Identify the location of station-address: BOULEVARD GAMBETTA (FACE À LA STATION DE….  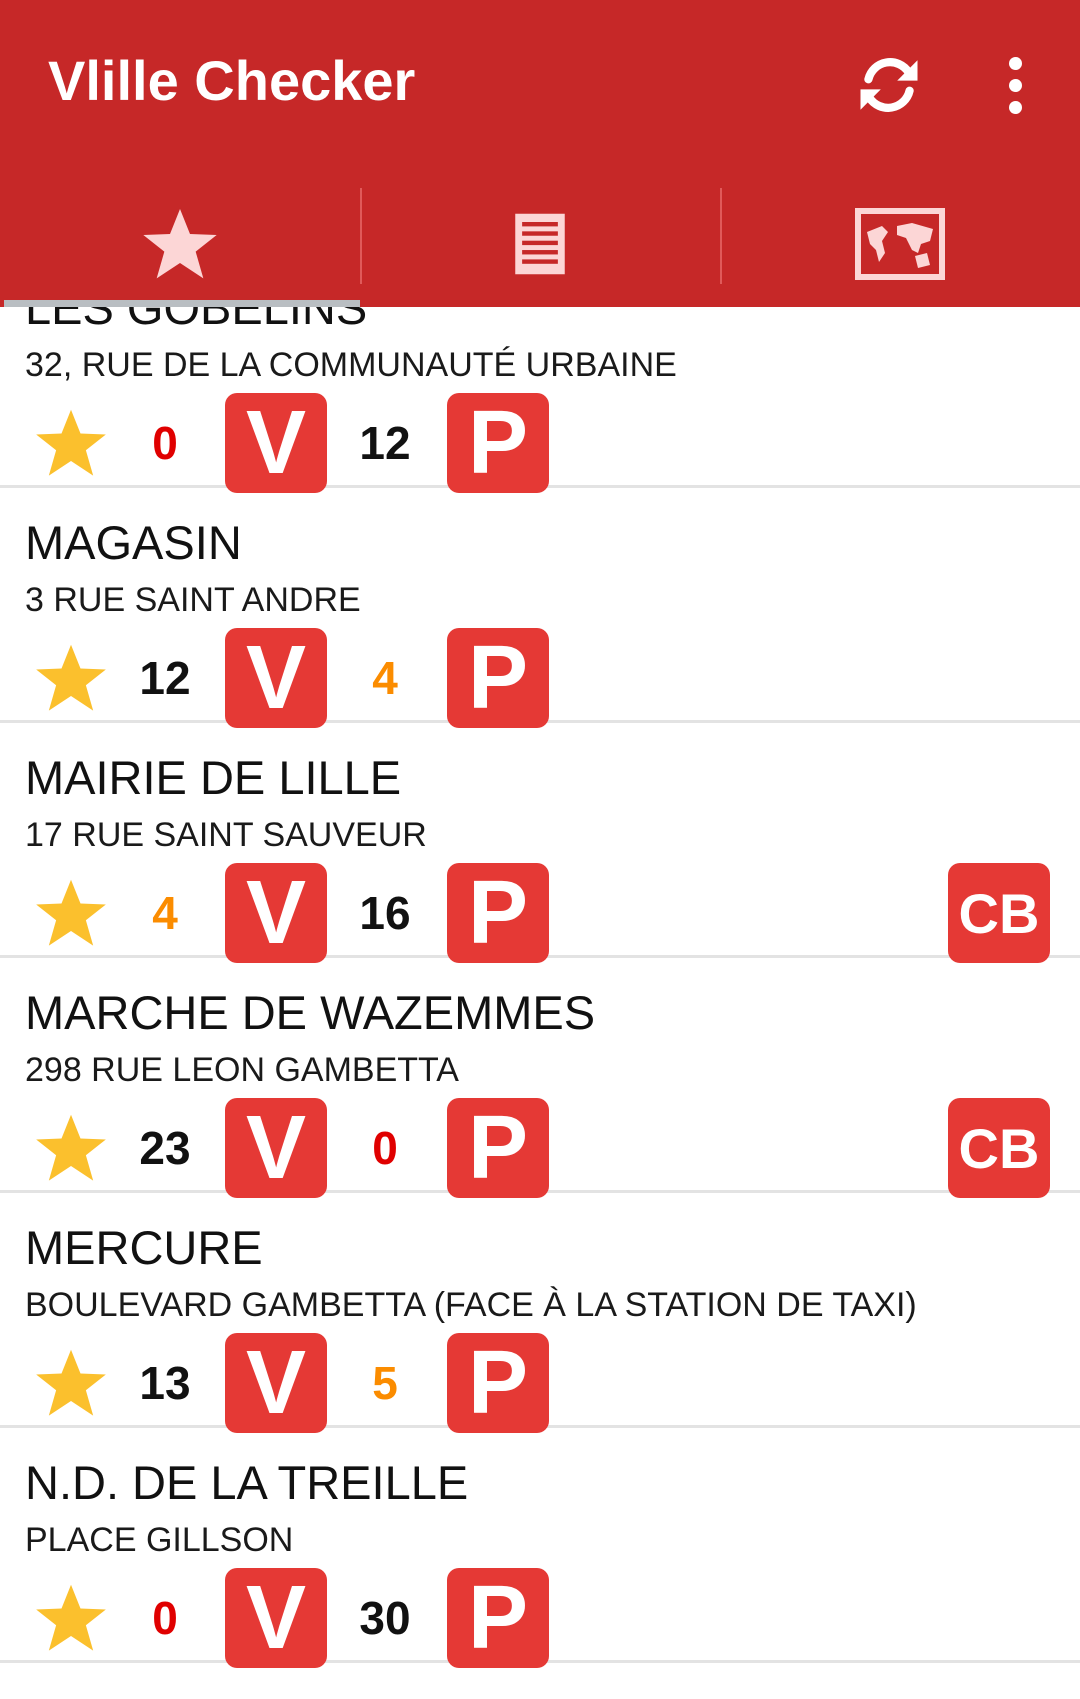
(471, 1305).